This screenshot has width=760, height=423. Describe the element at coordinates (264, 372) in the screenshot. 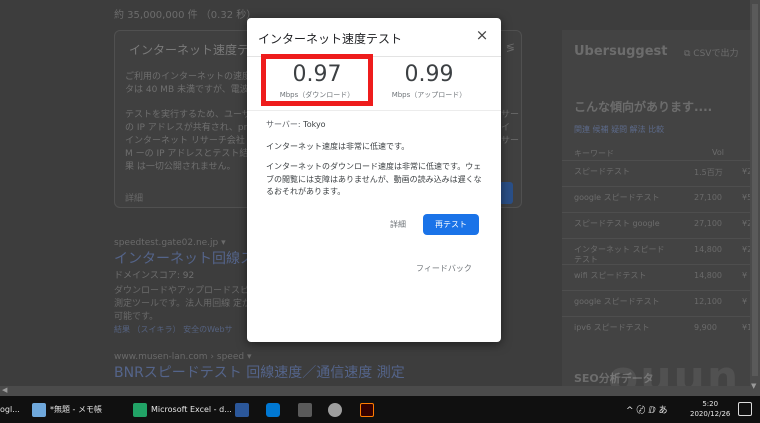

I see `result-title: BNRスピードテスト 回線速度／通信速度 測定` at that location.